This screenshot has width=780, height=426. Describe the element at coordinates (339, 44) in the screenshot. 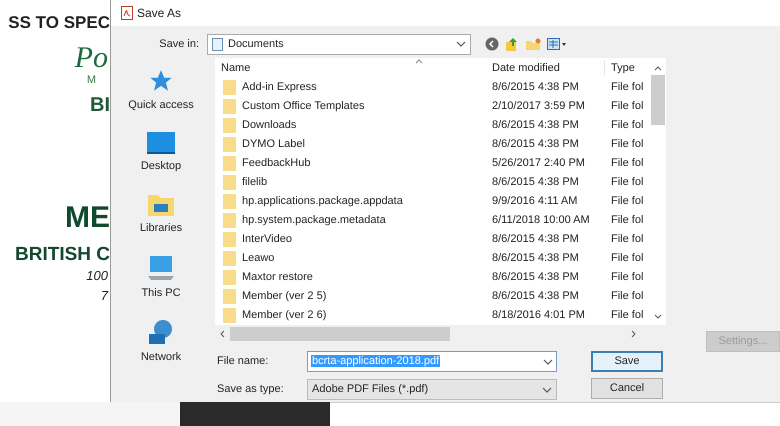

I see `save-in-dropdown: Documents` at that location.